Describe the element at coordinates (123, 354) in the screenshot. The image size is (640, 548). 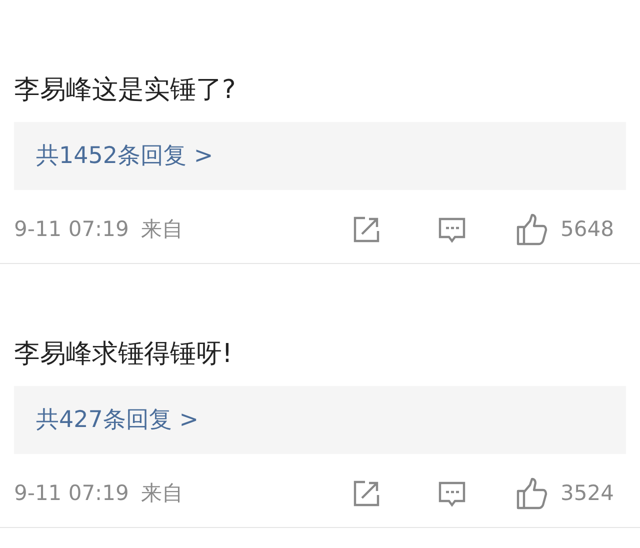
I see `comment-text: 李易峰求锤得锤呀!` at that location.